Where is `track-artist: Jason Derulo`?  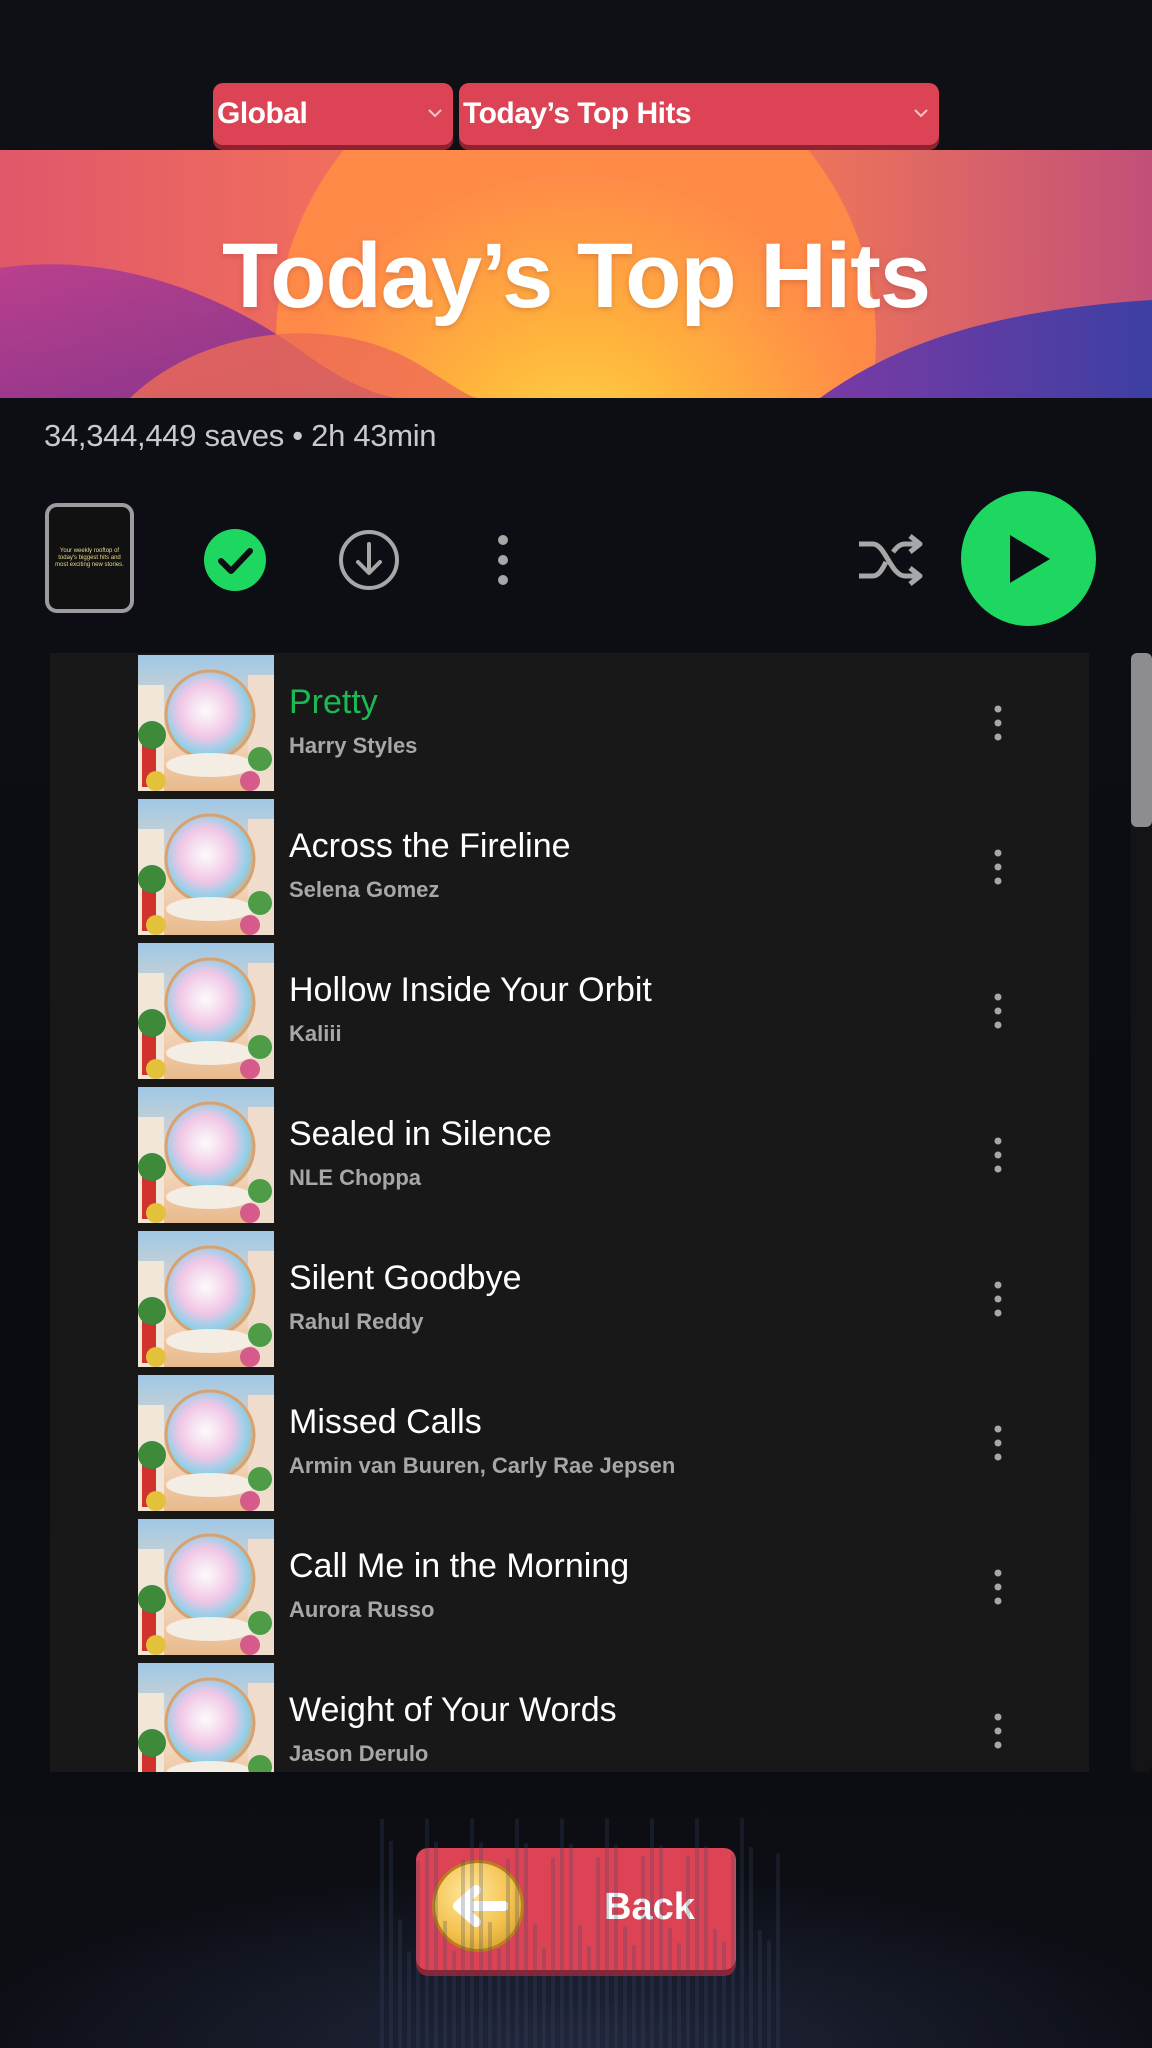
track-artist: Jason Derulo is located at coordinates (359, 1753).